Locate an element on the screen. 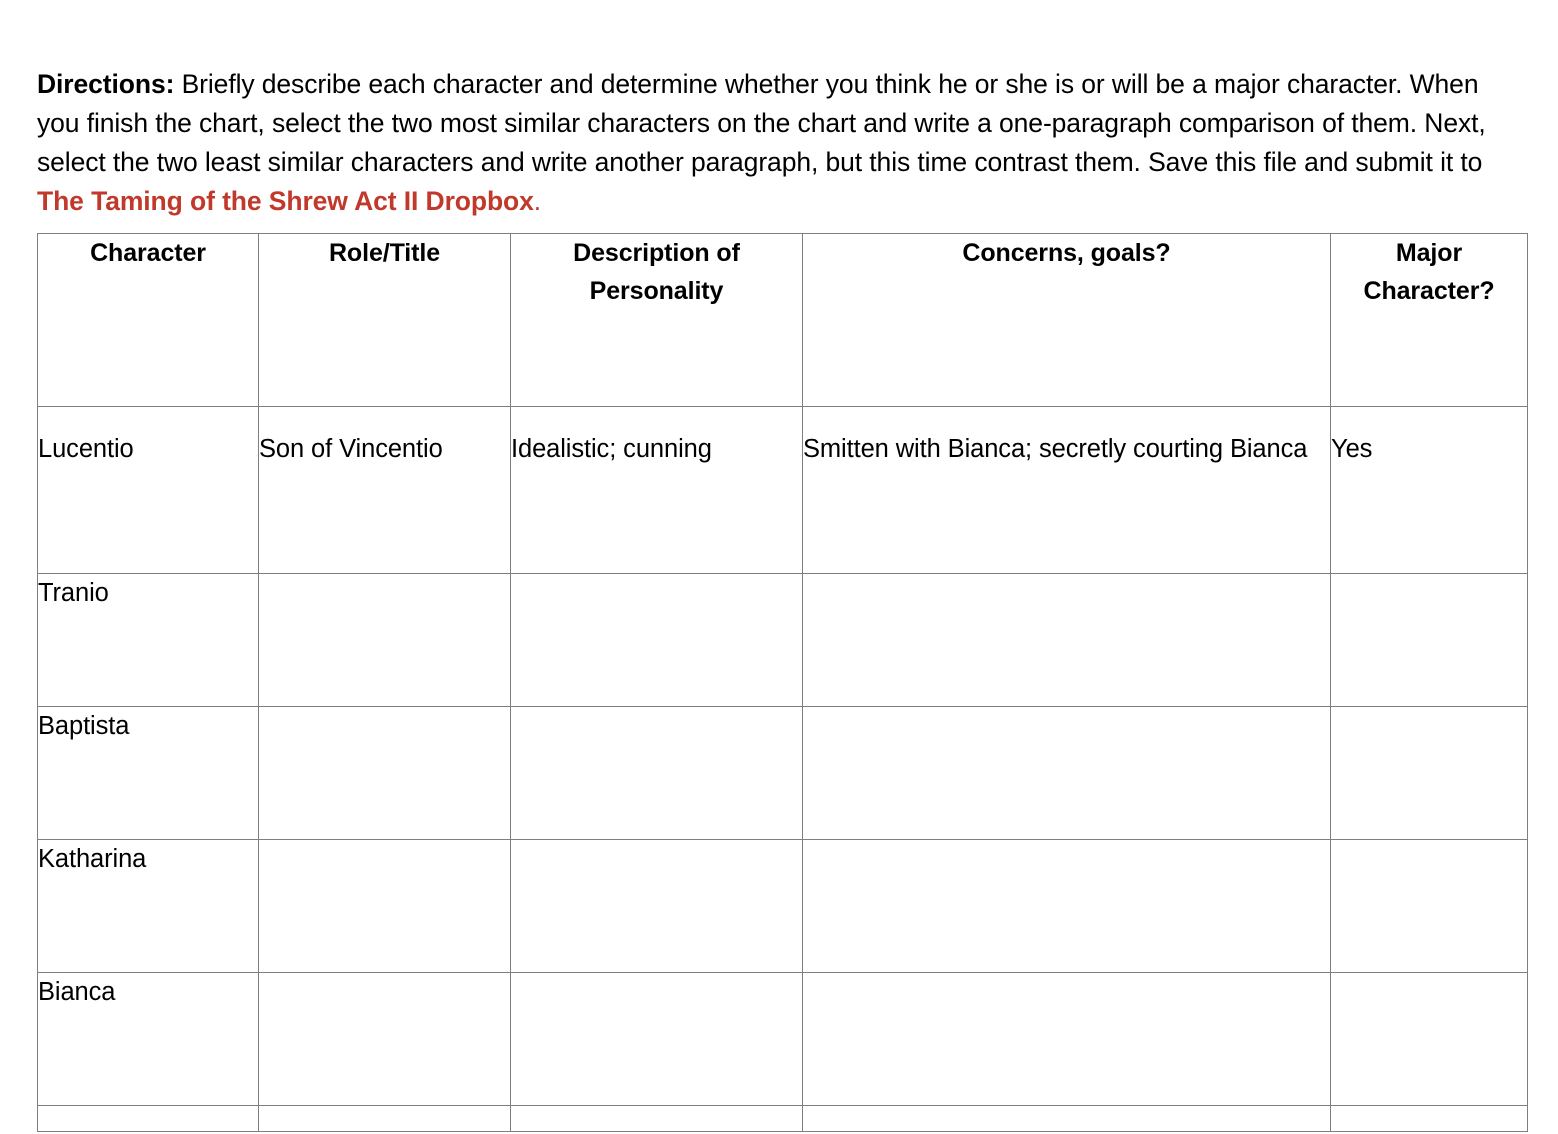  cell-text-character: Katharina is located at coordinates (92, 859).